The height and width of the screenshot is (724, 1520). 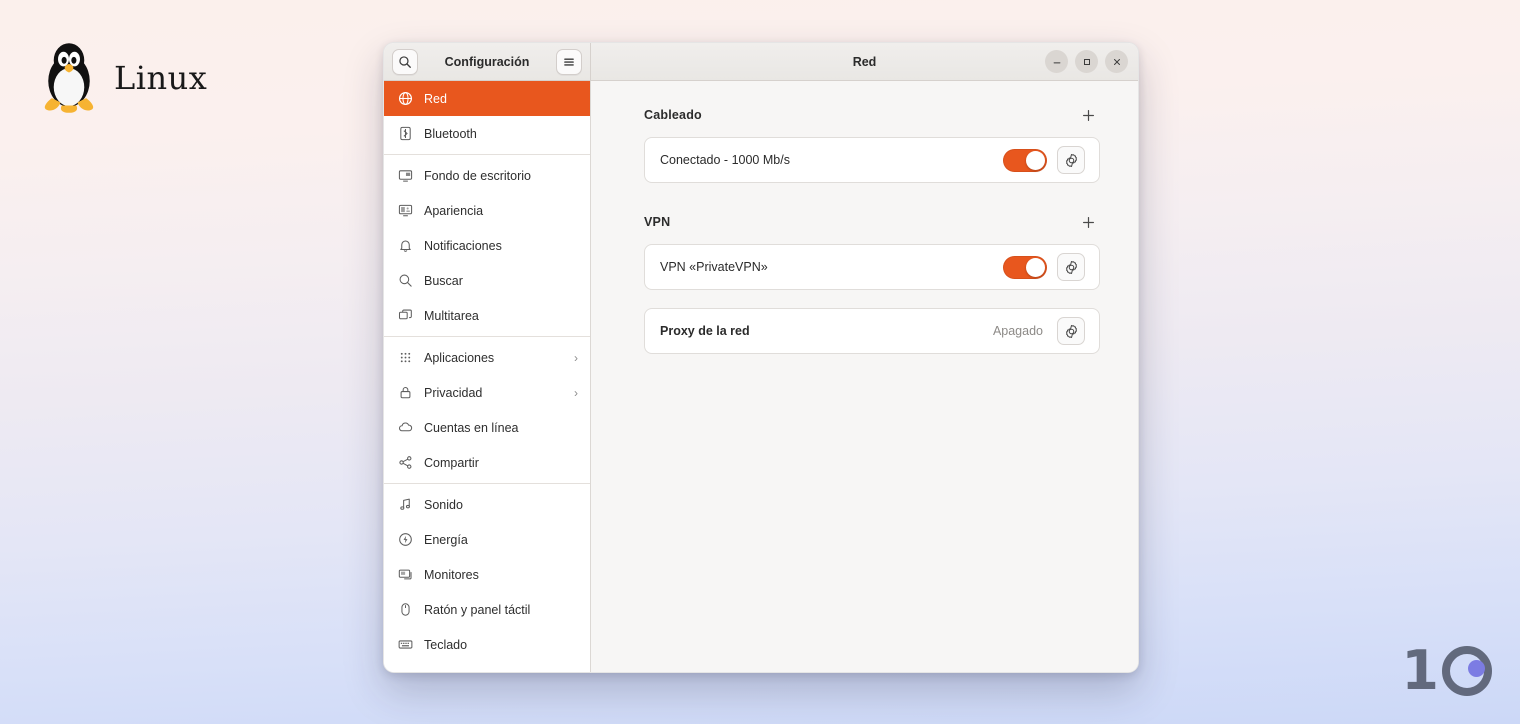 What do you see at coordinates (443, 280) in the screenshot?
I see `sidebar-item-label: Buscar` at bounding box center [443, 280].